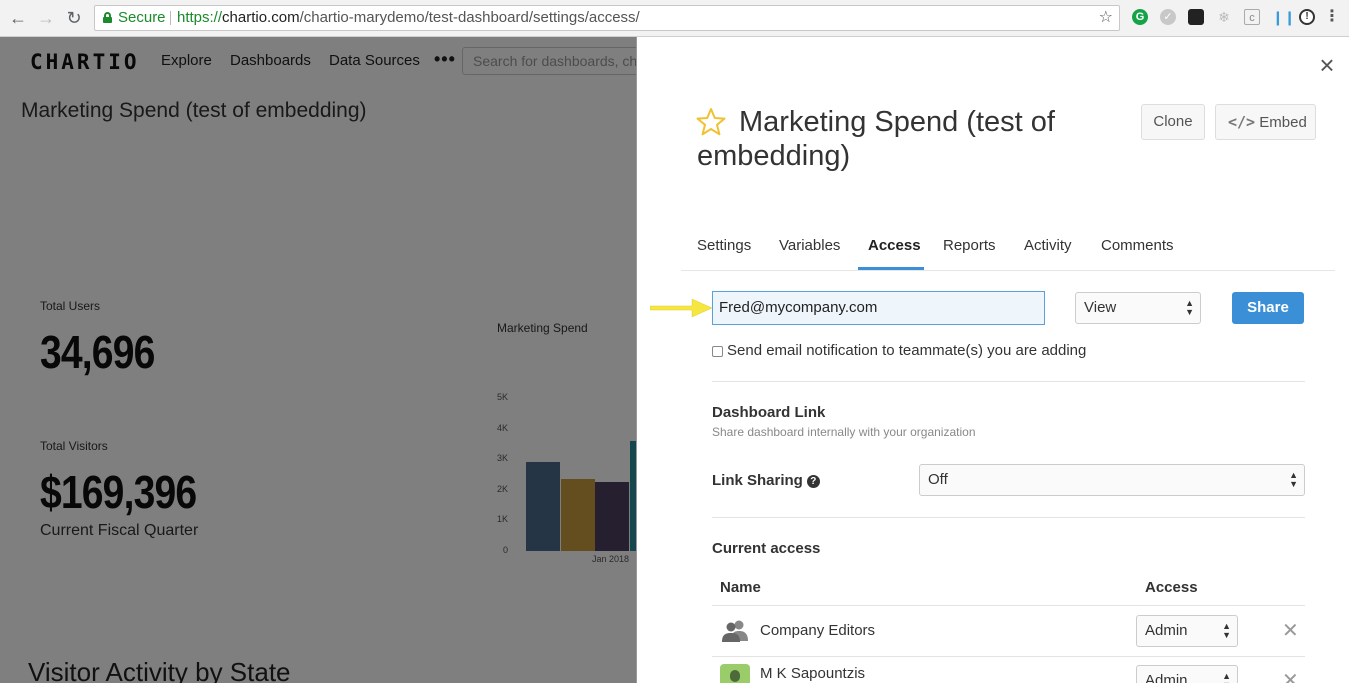  What do you see at coordinates (1168, 17) in the screenshot?
I see `extension-check-icon: ✓` at bounding box center [1168, 17].